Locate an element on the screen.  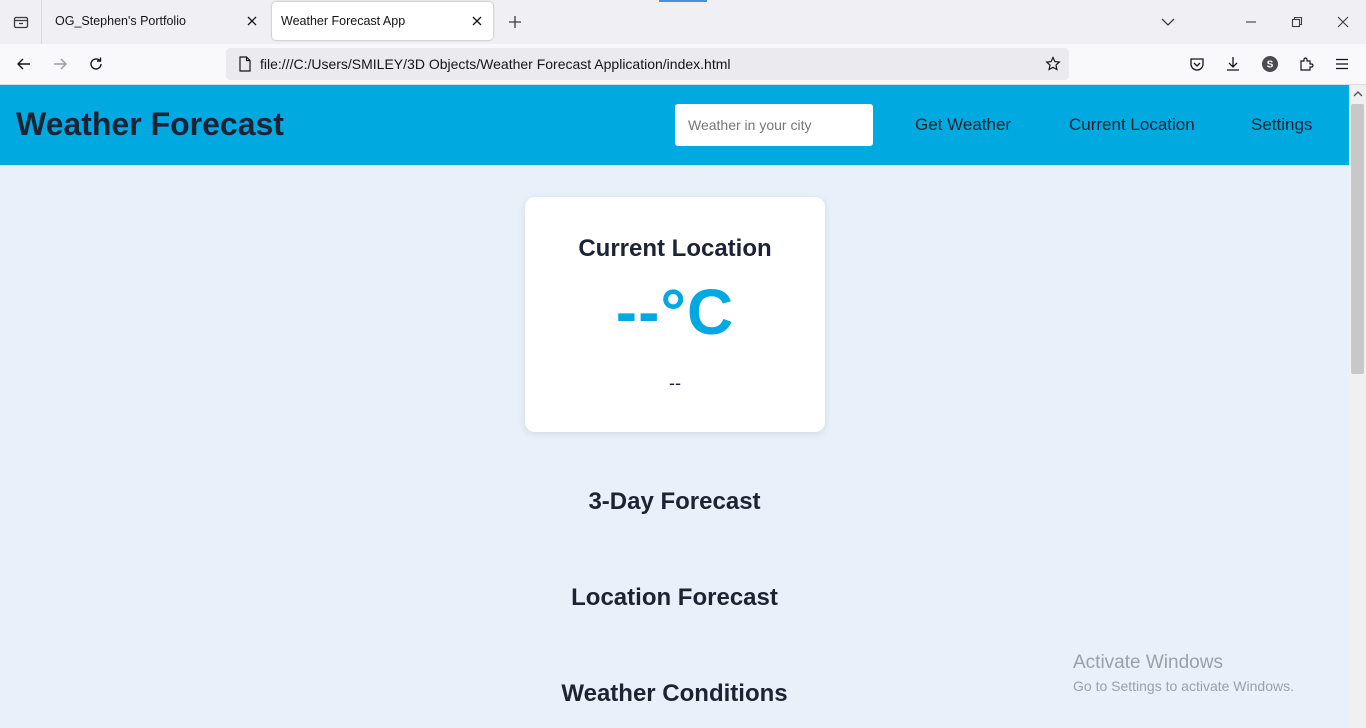
get-weather-link: Get Weather is located at coordinates (963, 125).